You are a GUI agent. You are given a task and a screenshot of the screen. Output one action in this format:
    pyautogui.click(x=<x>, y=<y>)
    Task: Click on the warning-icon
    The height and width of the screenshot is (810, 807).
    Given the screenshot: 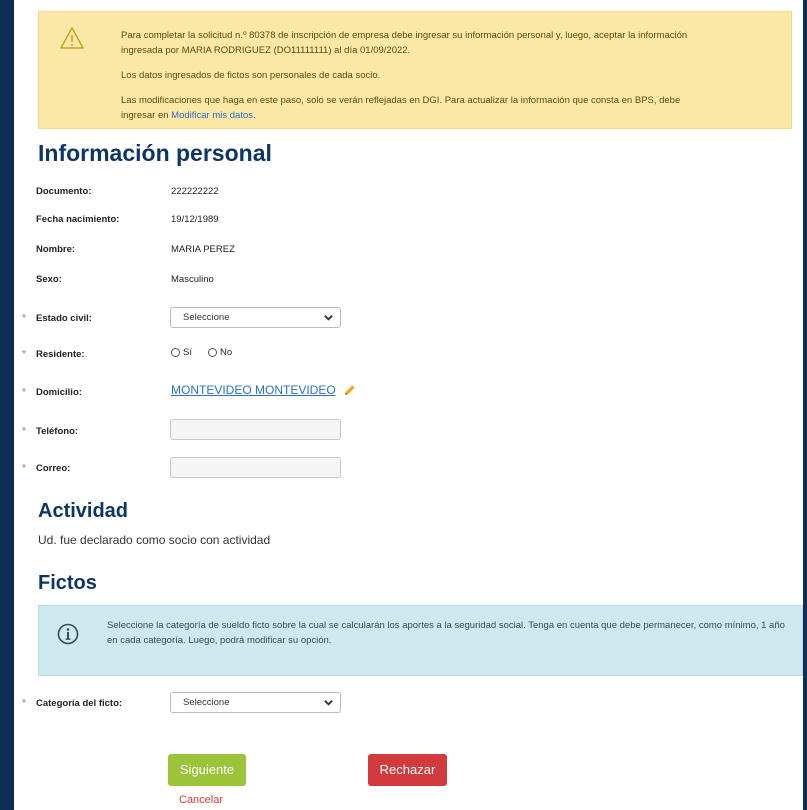 What is the action you would take?
    pyautogui.click(x=72, y=38)
    